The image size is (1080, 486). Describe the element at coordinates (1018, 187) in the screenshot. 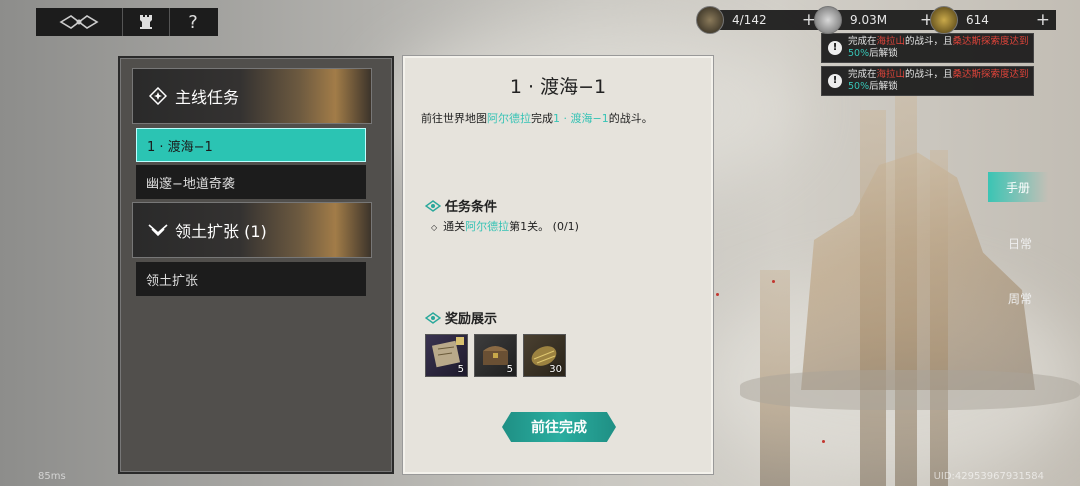

I see `tab-handbook: 手册` at that location.